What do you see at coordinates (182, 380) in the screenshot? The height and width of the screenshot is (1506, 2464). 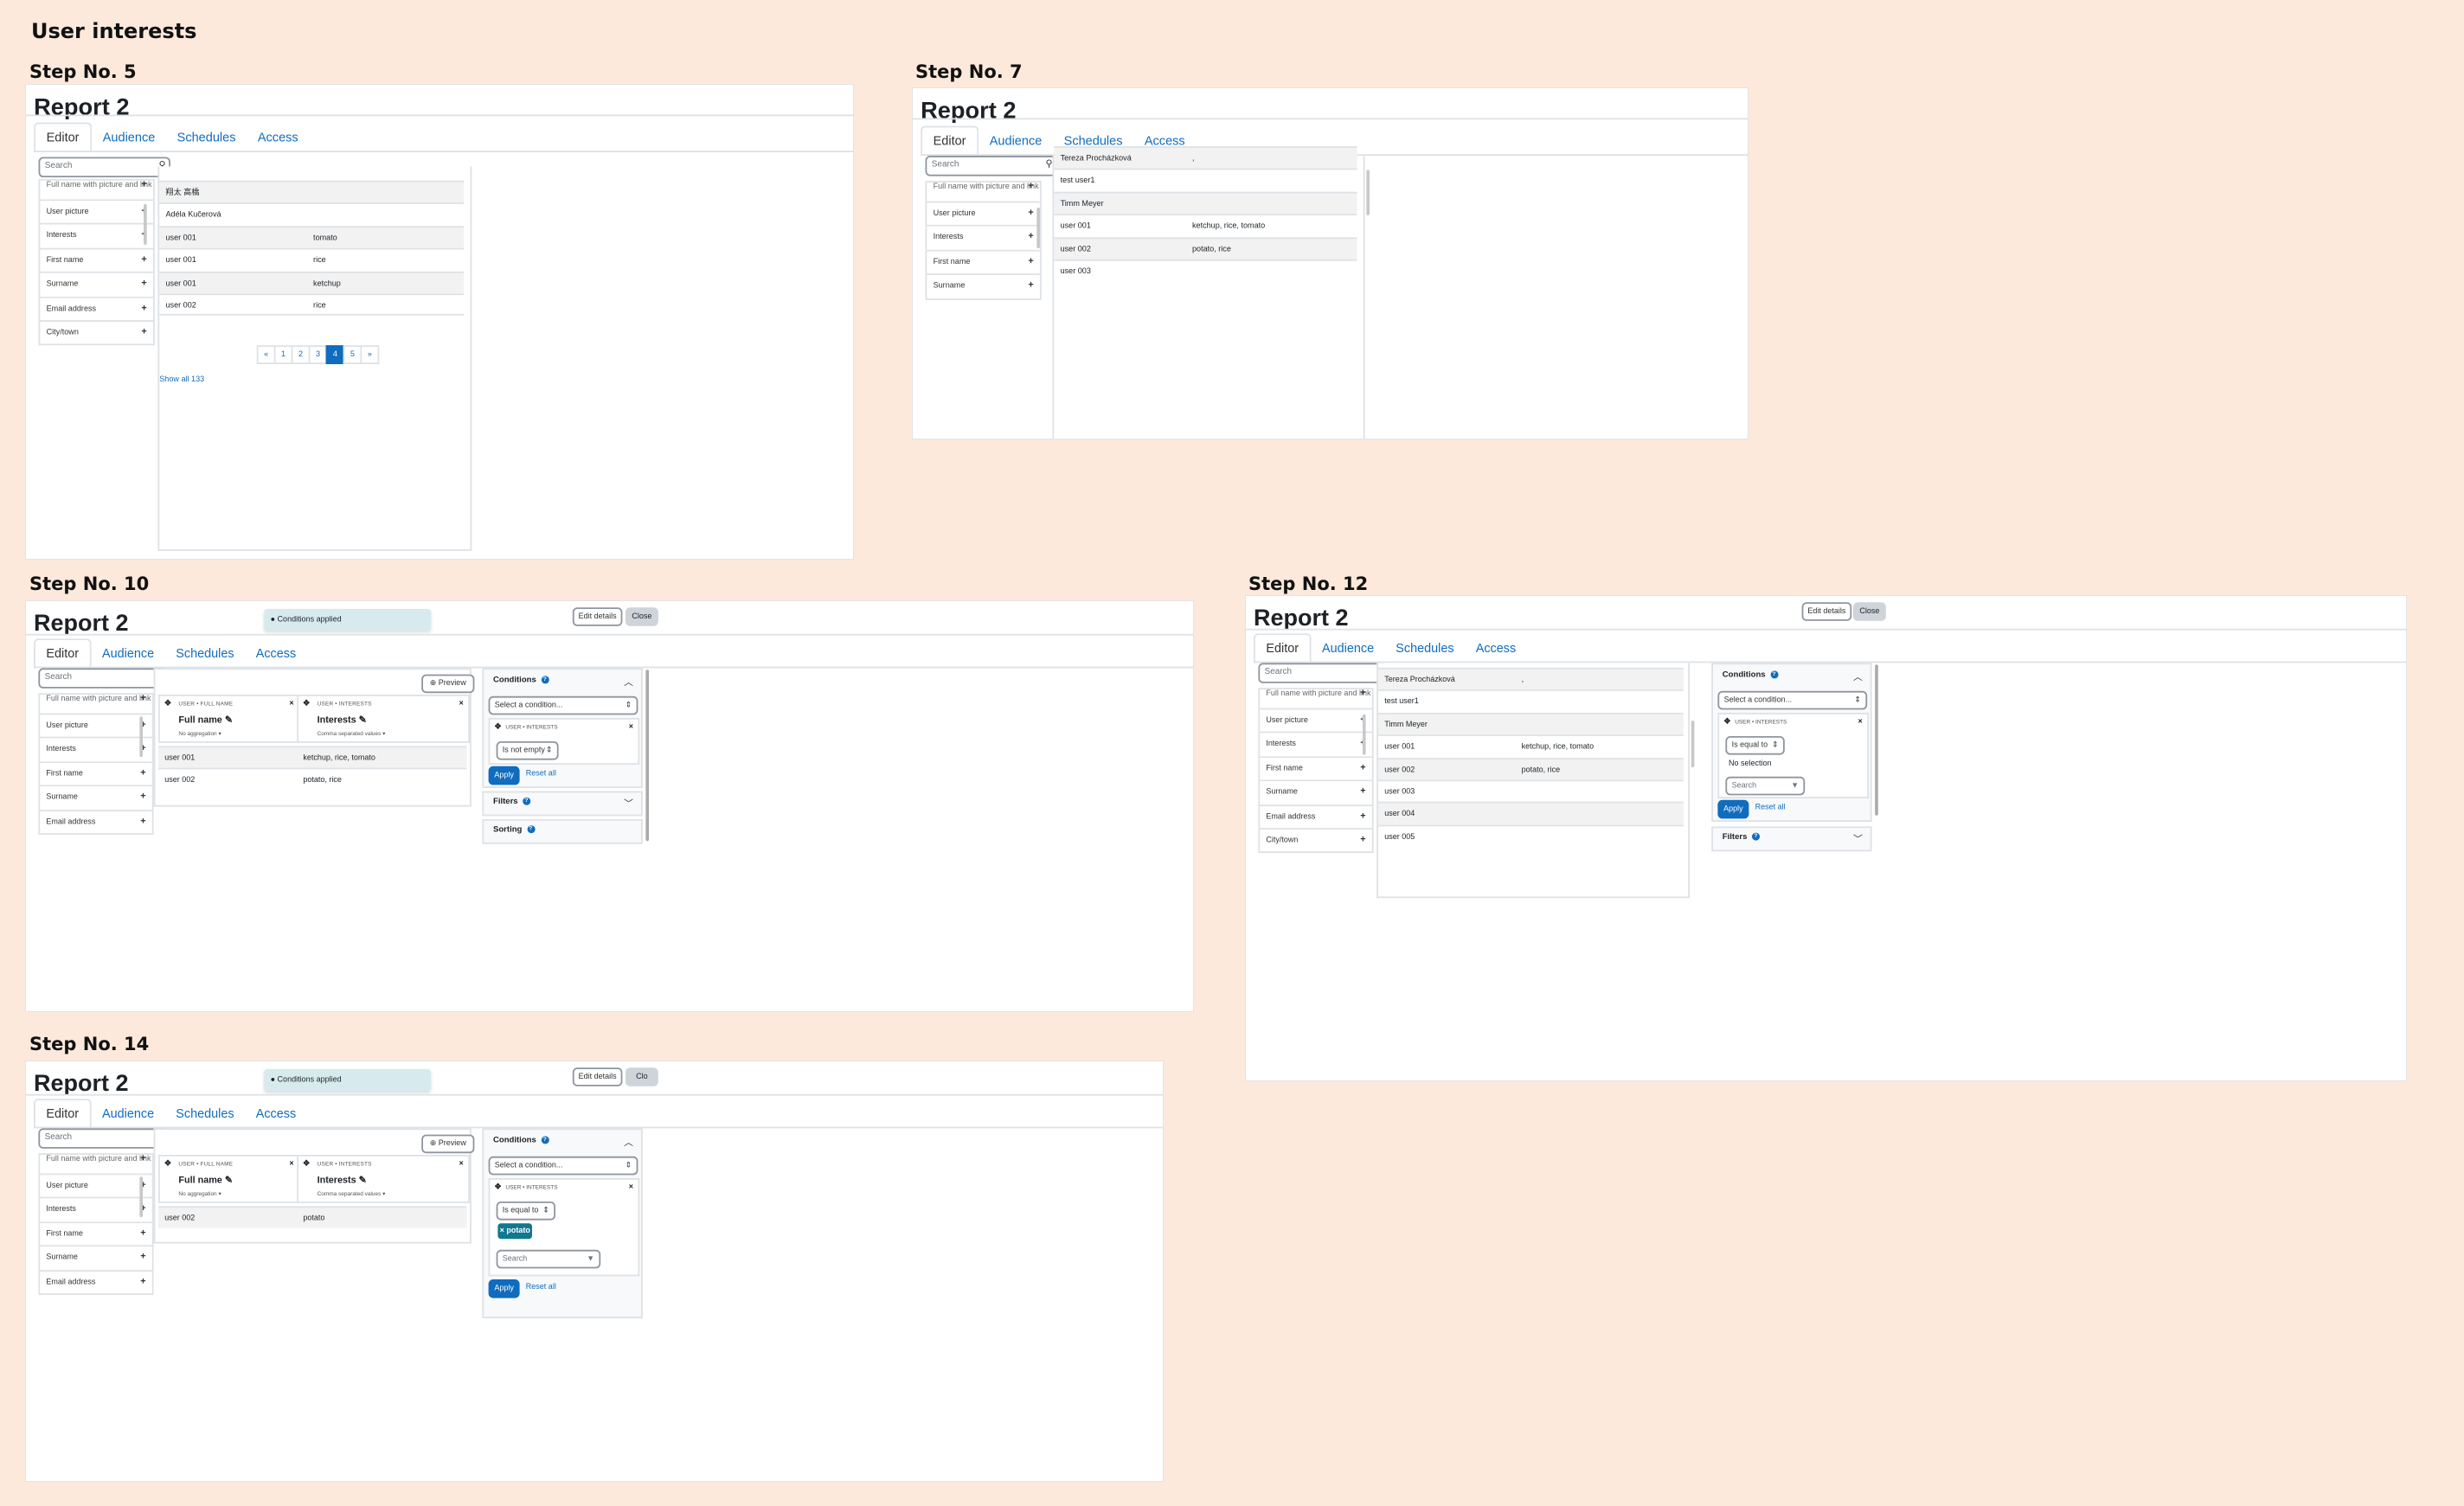 I see `show-all-link: Show all 133` at bounding box center [182, 380].